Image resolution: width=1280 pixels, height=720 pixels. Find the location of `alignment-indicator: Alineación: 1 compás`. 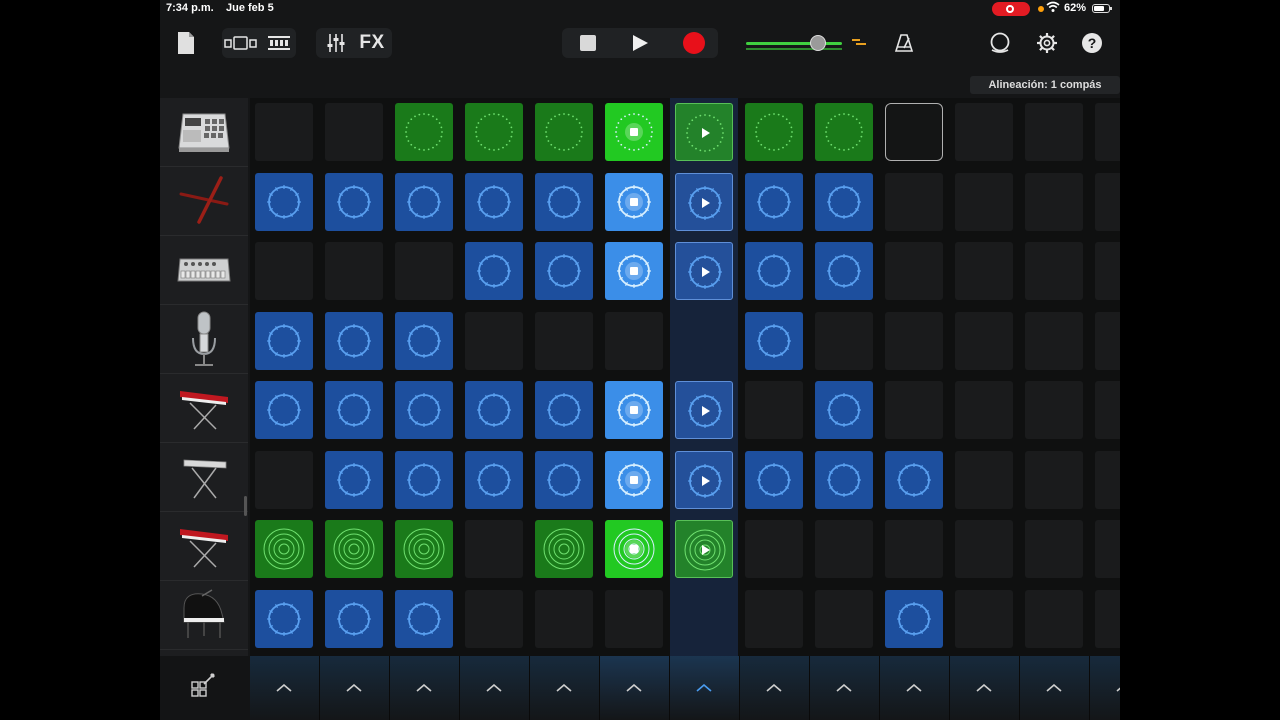

alignment-indicator: Alineación: 1 compás is located at coordinates (1045, 85).